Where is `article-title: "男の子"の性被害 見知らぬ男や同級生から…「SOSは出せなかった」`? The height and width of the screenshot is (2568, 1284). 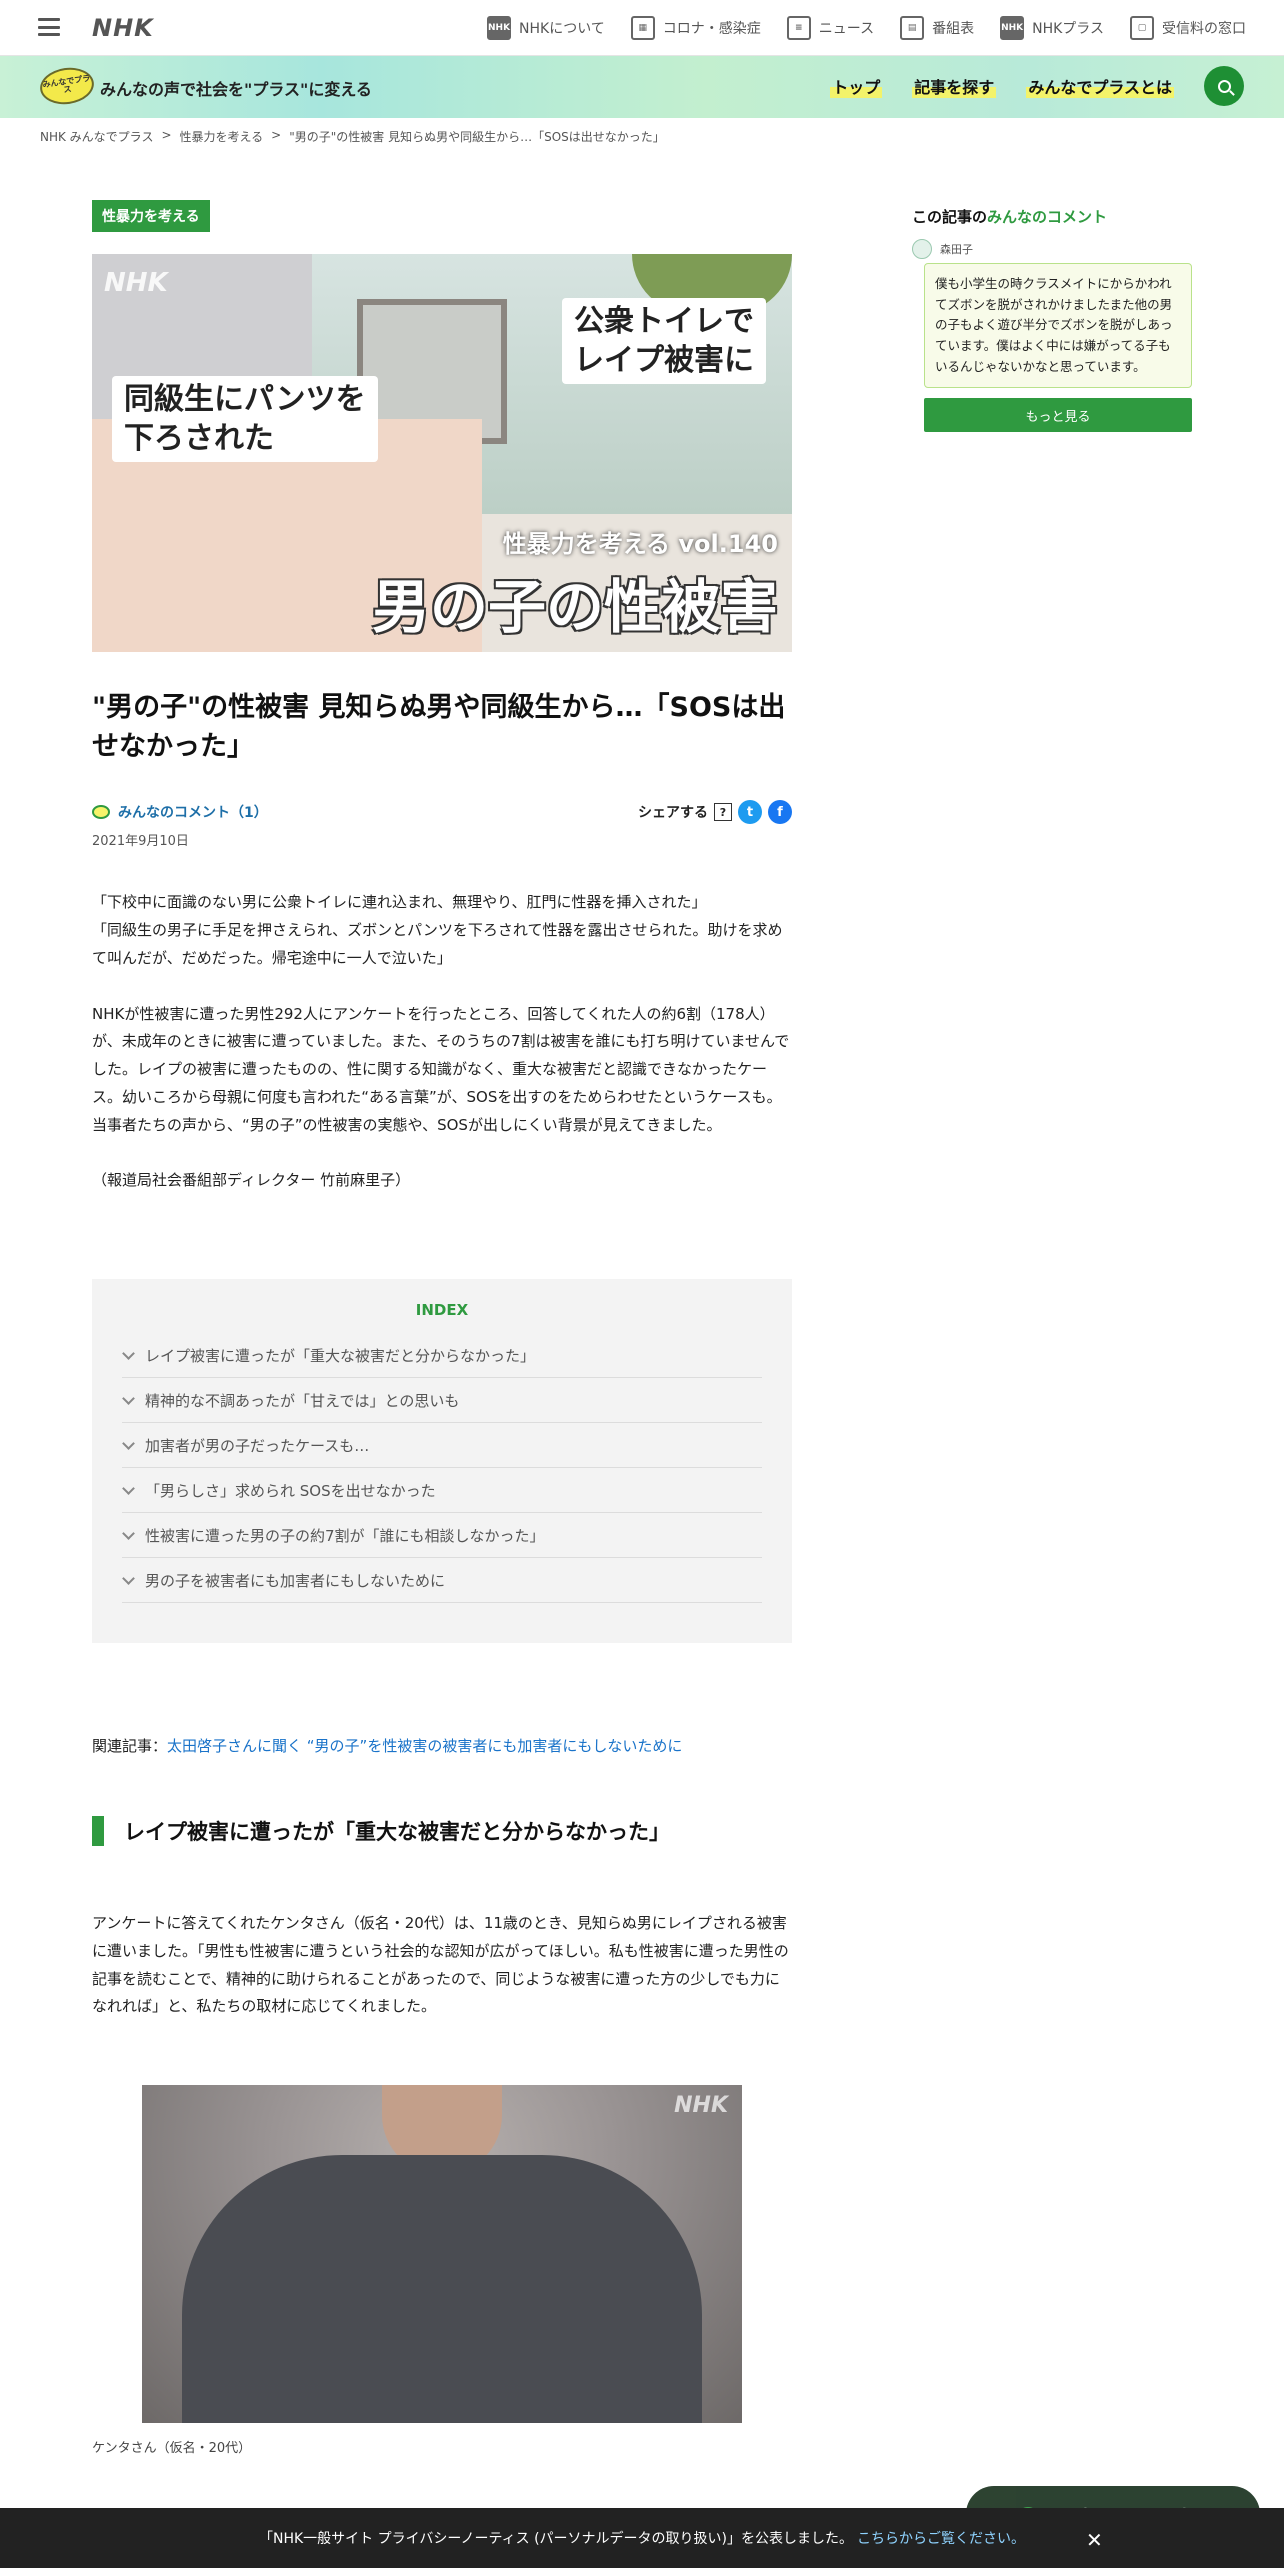
article-title: "男の子"の性被害 見知らぬ男や同級生から…「SOSは出せなかった」 is located at coordinates (439, 727).